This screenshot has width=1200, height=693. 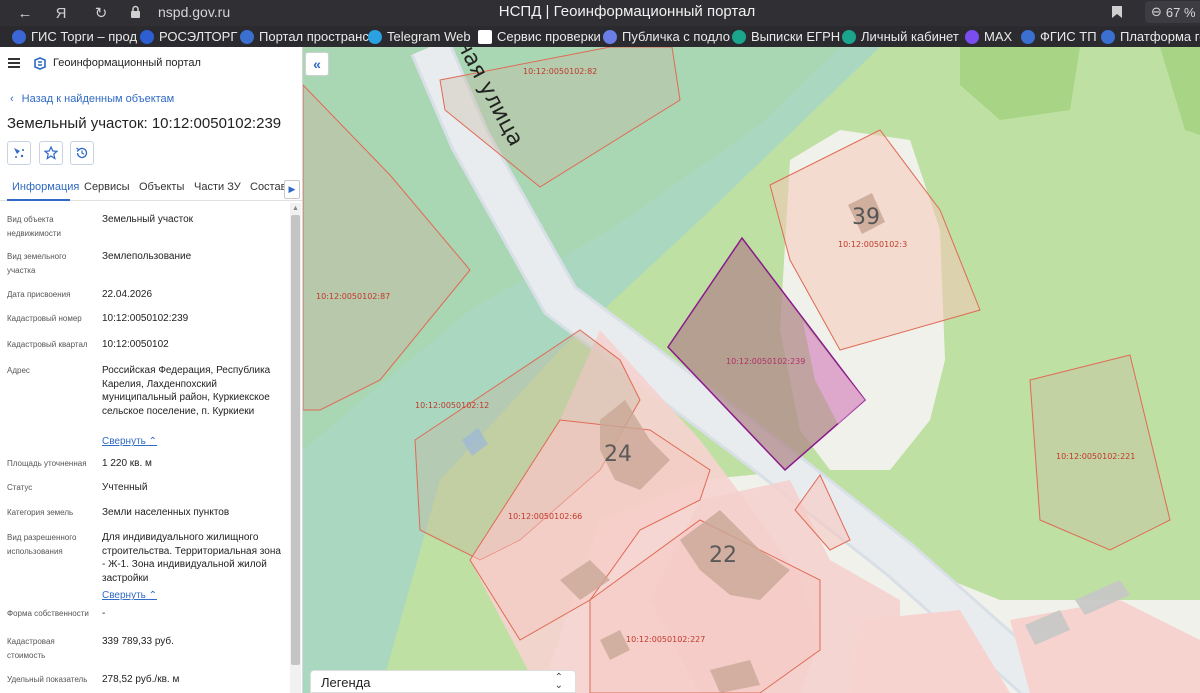 I want to click on bookmark-item: Личный кабинет, so click(x=900, y=36).